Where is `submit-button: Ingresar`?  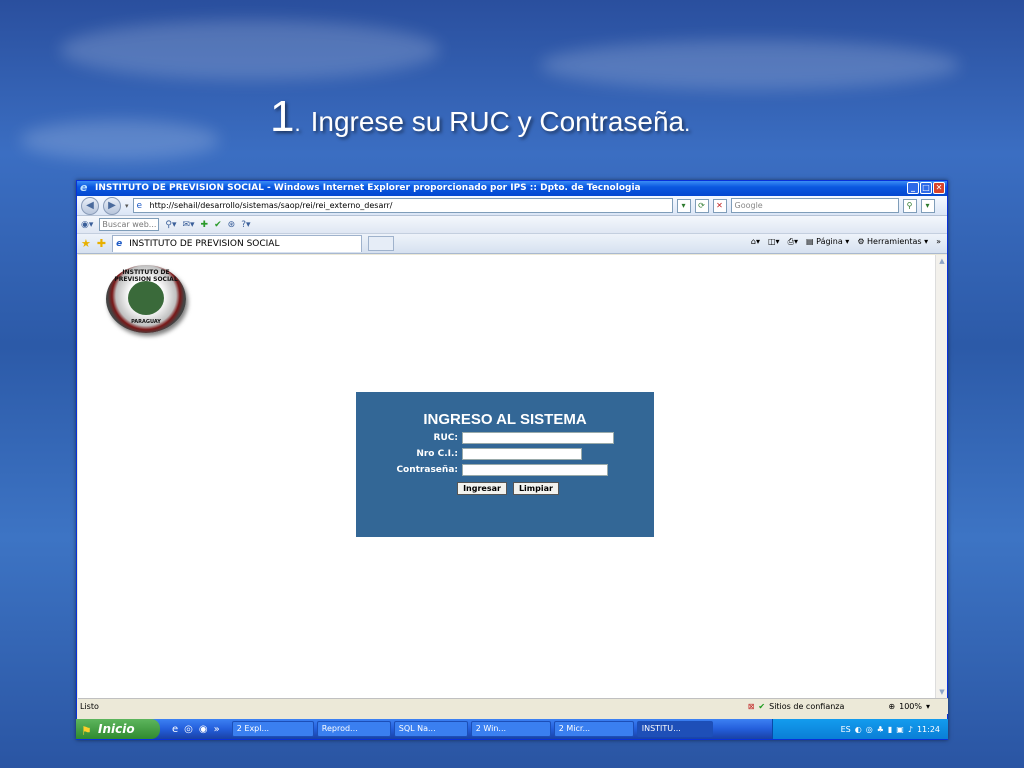
submit-button: Ingresar is located at coordinates (482, 488).